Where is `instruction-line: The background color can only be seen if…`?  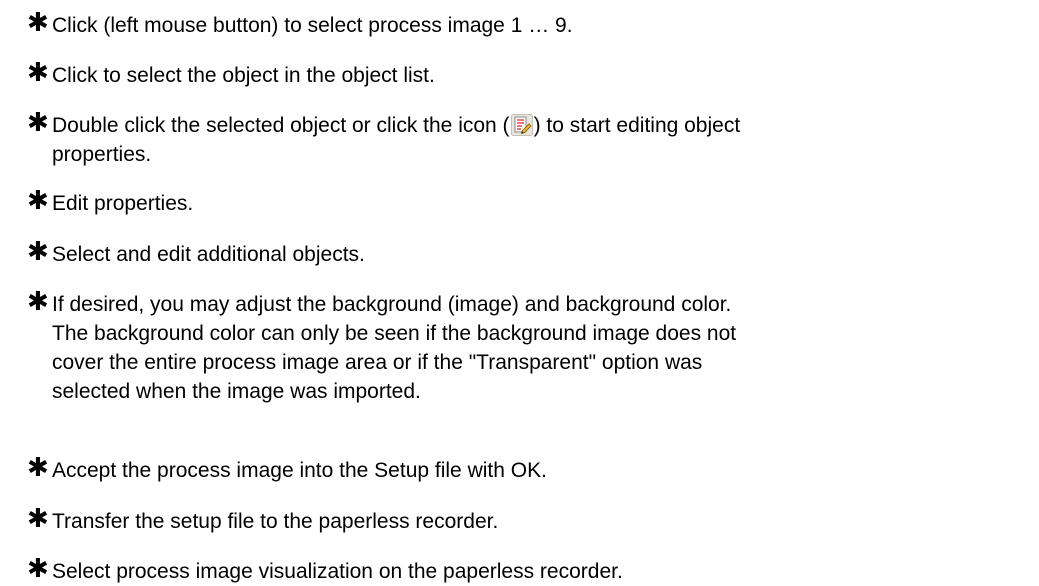 instruction-line: The background color can only be seen if… is located at coordinates (394, 333).